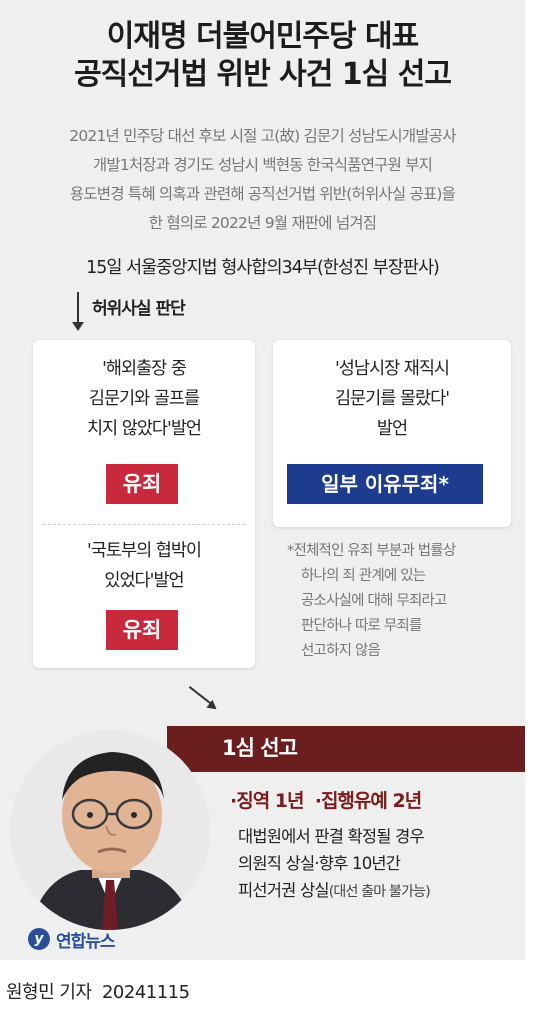 Image resolution: width=540 pixels, height=1015 pixels. I want to click on consequence-line-last: 피선거권 상실(대선 출마 불가능), so click(334, 891).